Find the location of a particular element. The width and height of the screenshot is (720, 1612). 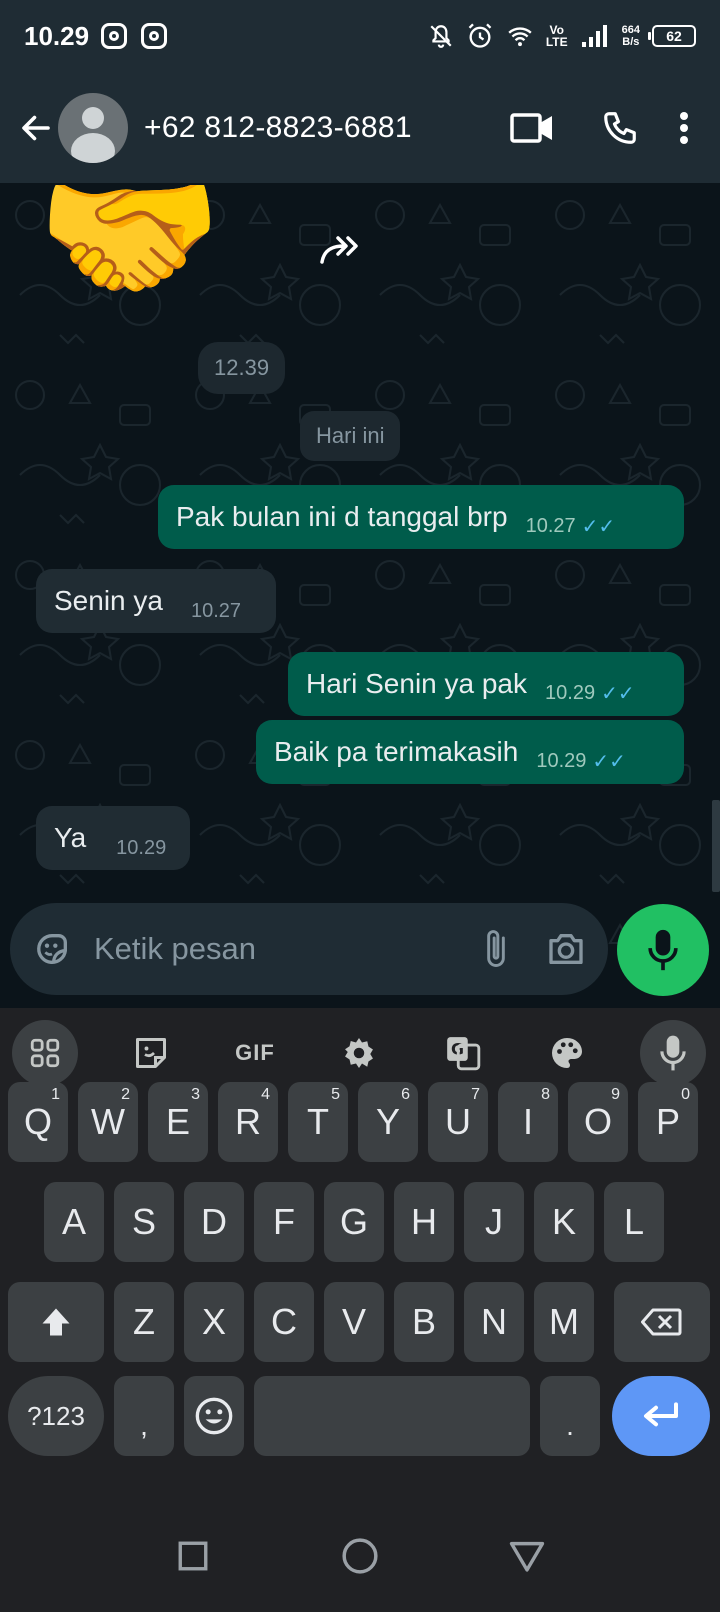

key-s: S is located at coordinates (144, 1222).